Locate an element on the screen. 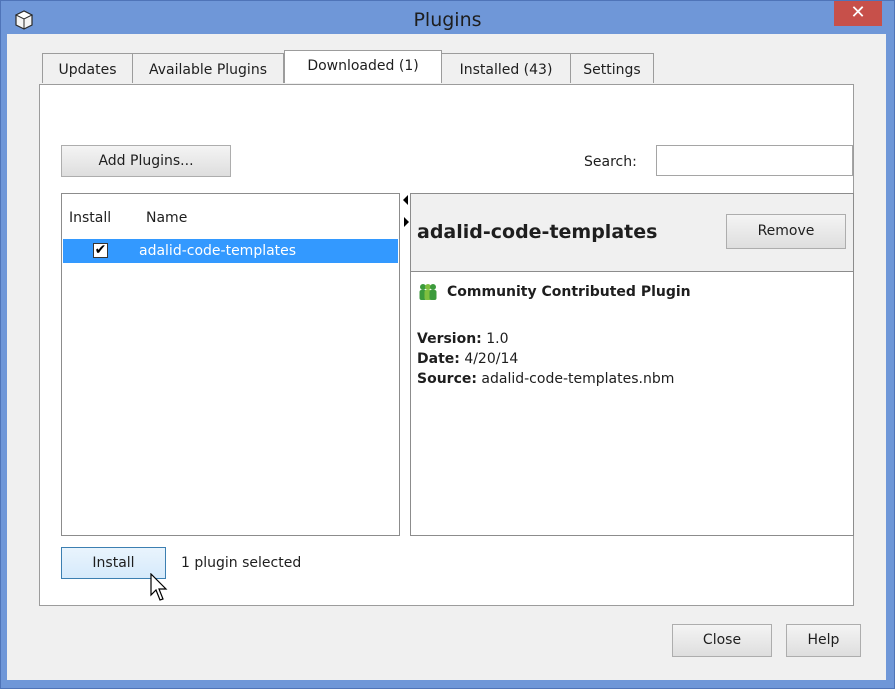 The height and width of the screenshot is (689, 895). tab-label: Updates is located at coordinates (87, 70).